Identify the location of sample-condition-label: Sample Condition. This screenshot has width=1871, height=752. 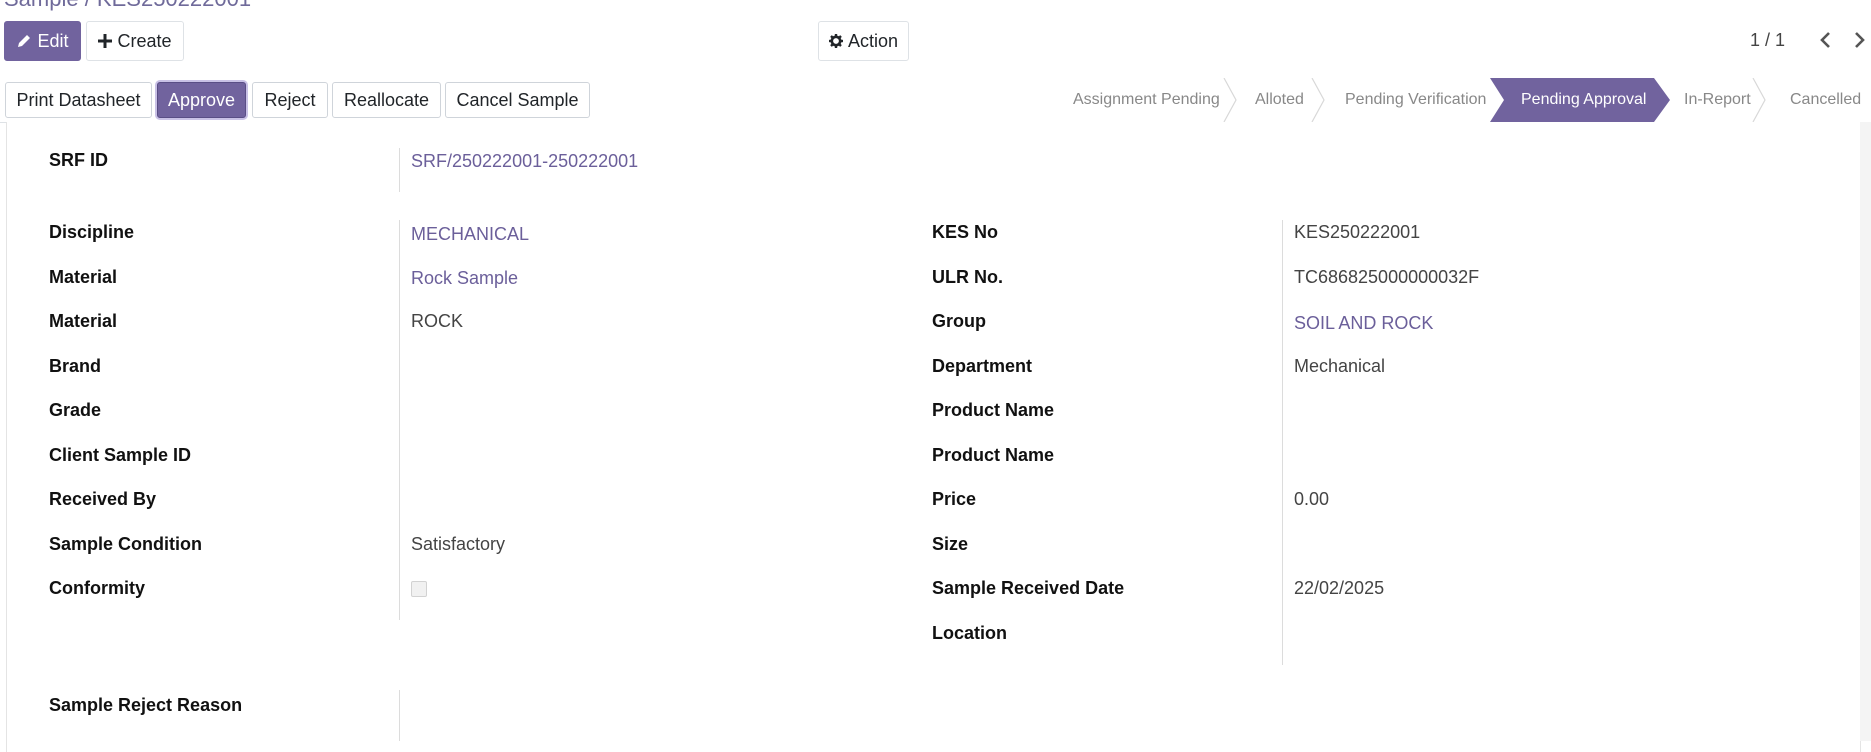
(125, 544).